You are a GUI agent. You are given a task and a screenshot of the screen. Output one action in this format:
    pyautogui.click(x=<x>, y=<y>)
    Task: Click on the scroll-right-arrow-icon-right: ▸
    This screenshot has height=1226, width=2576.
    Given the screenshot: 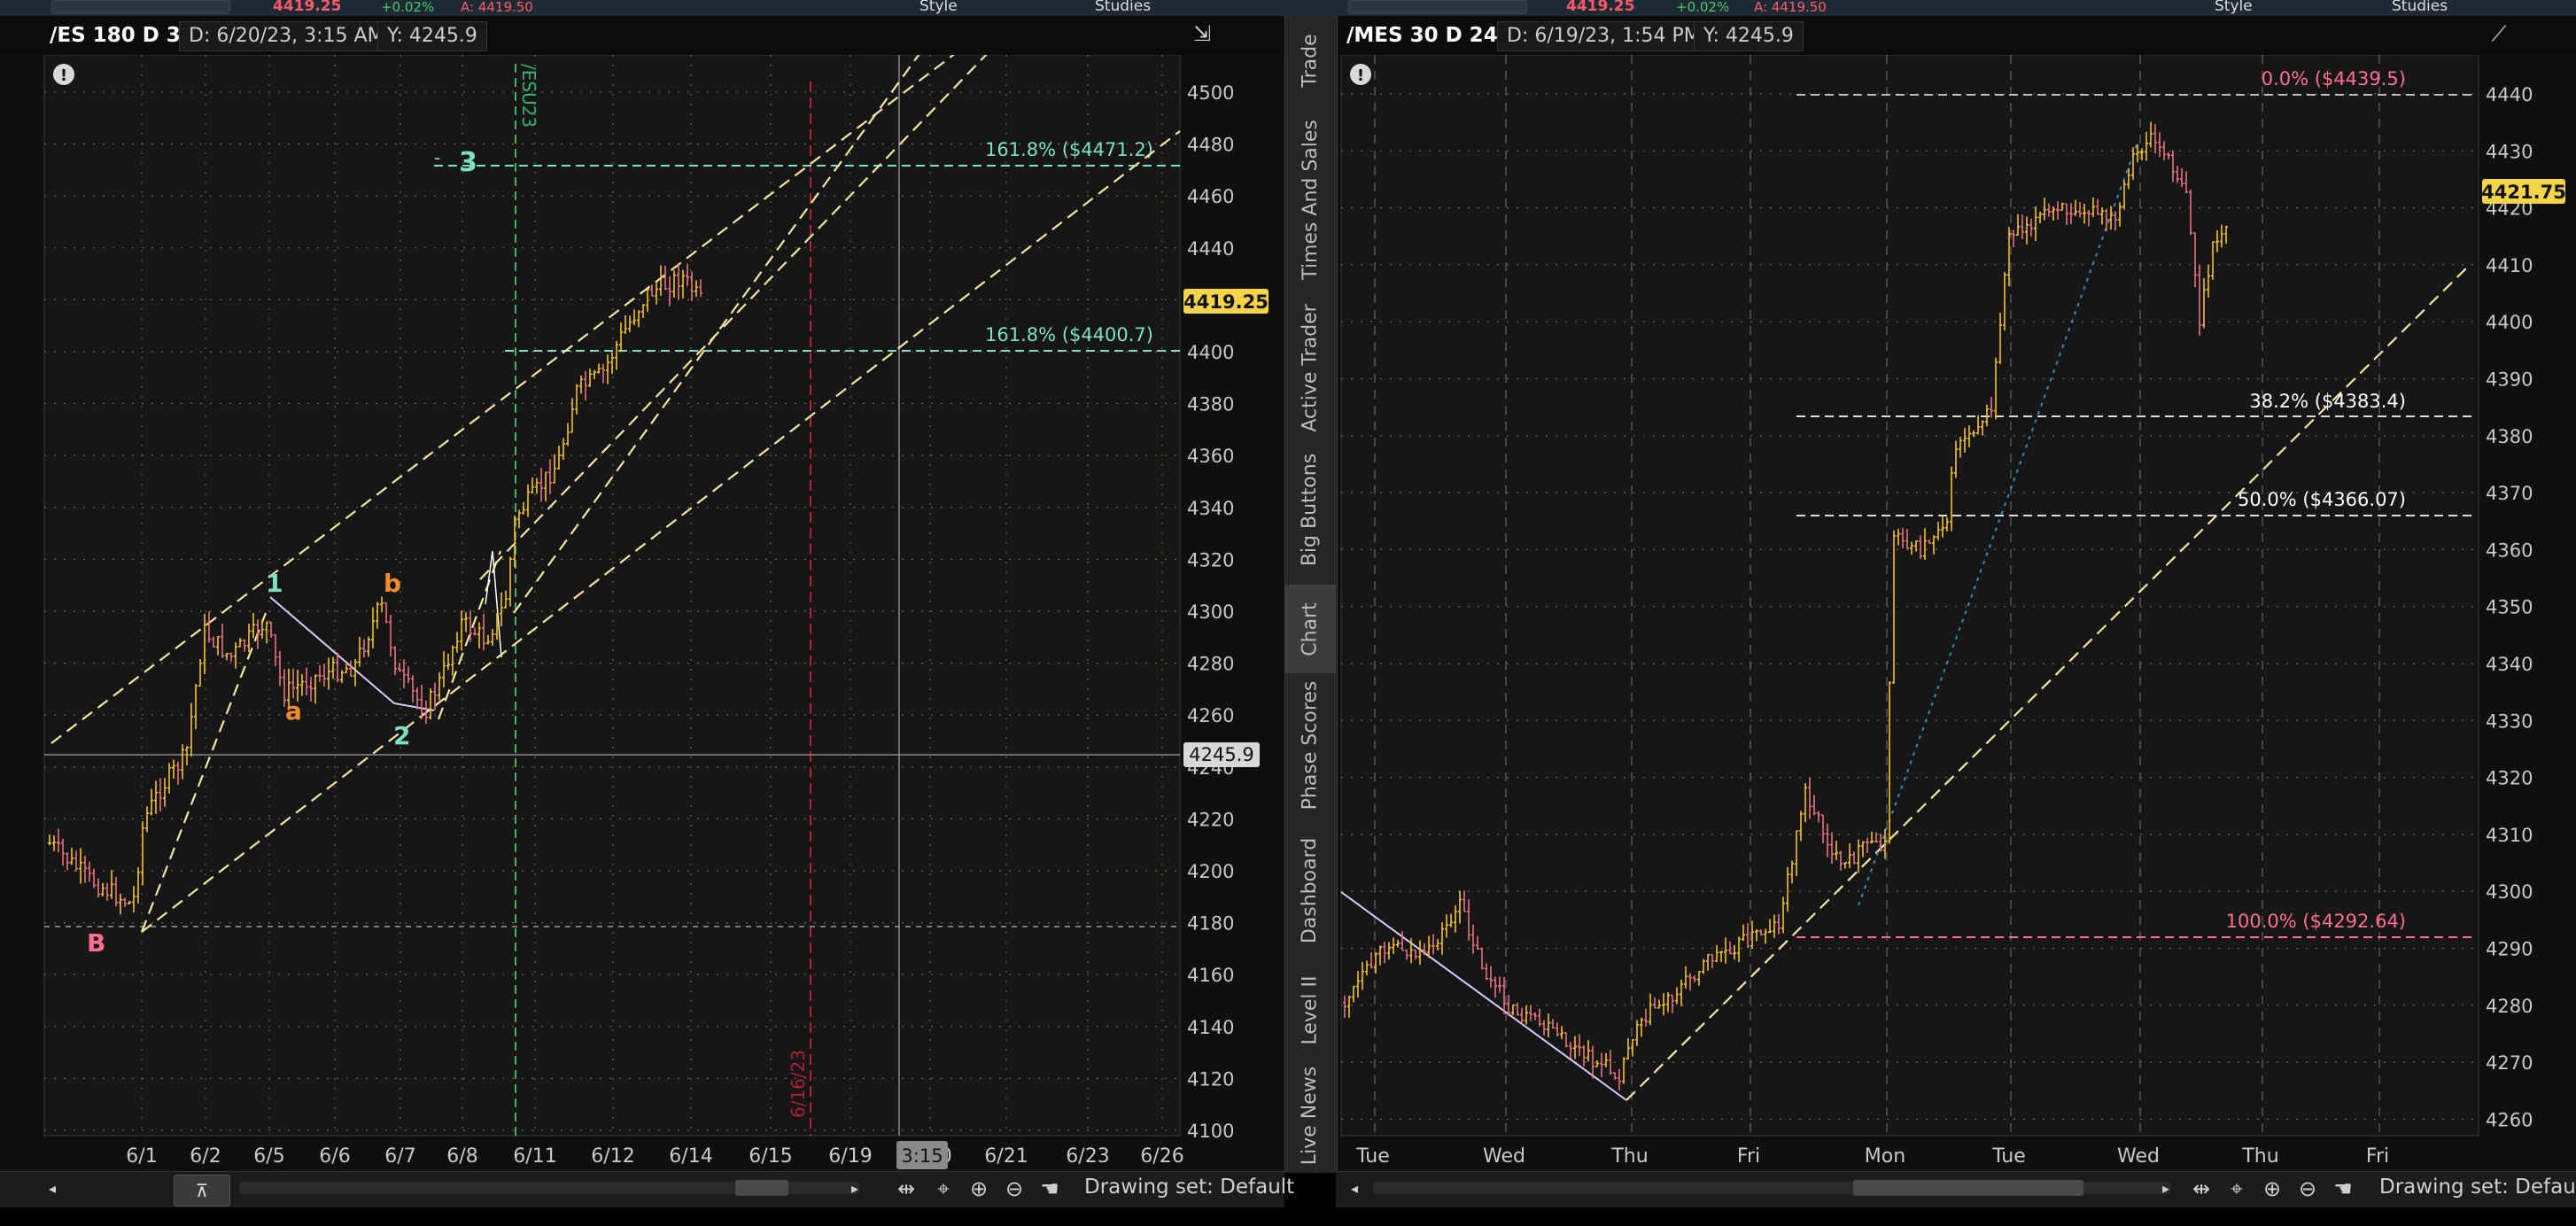 What is the action you would take?
    pyautogui.click(x=2166, y=1188)
    